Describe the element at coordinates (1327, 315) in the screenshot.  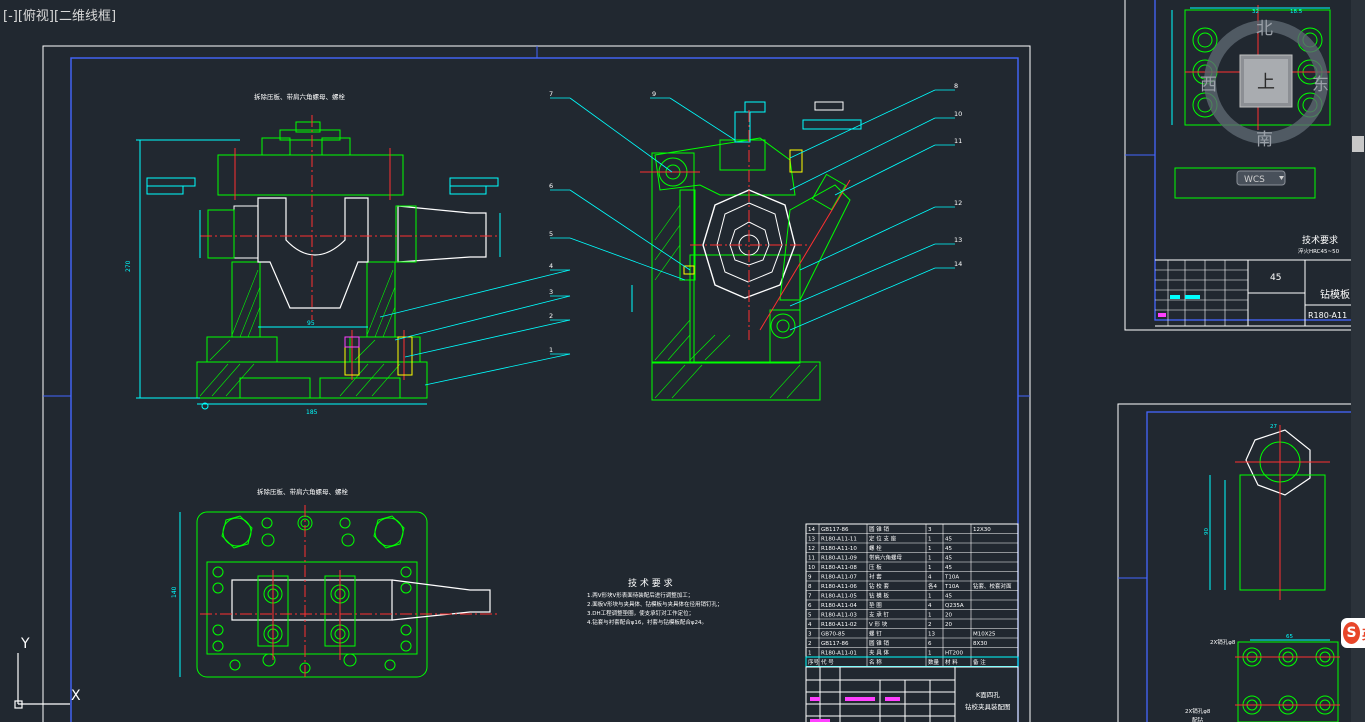
I see `part-code: R180-A11` at that location.